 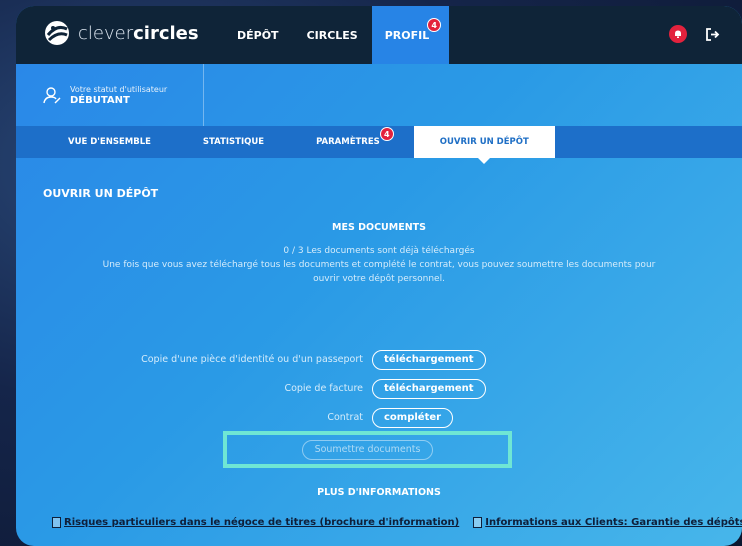 I want to click on document-label: Copie de facture, so click(x=323, y=388).